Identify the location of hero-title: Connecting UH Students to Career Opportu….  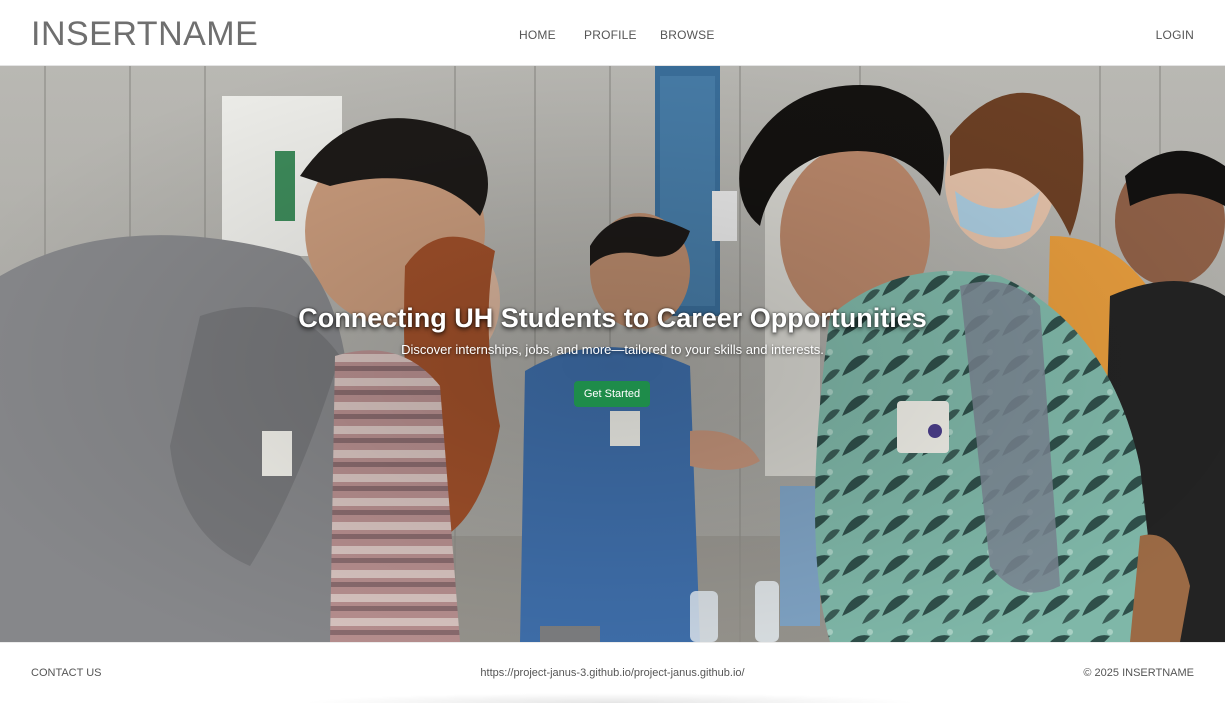
(612, 318).